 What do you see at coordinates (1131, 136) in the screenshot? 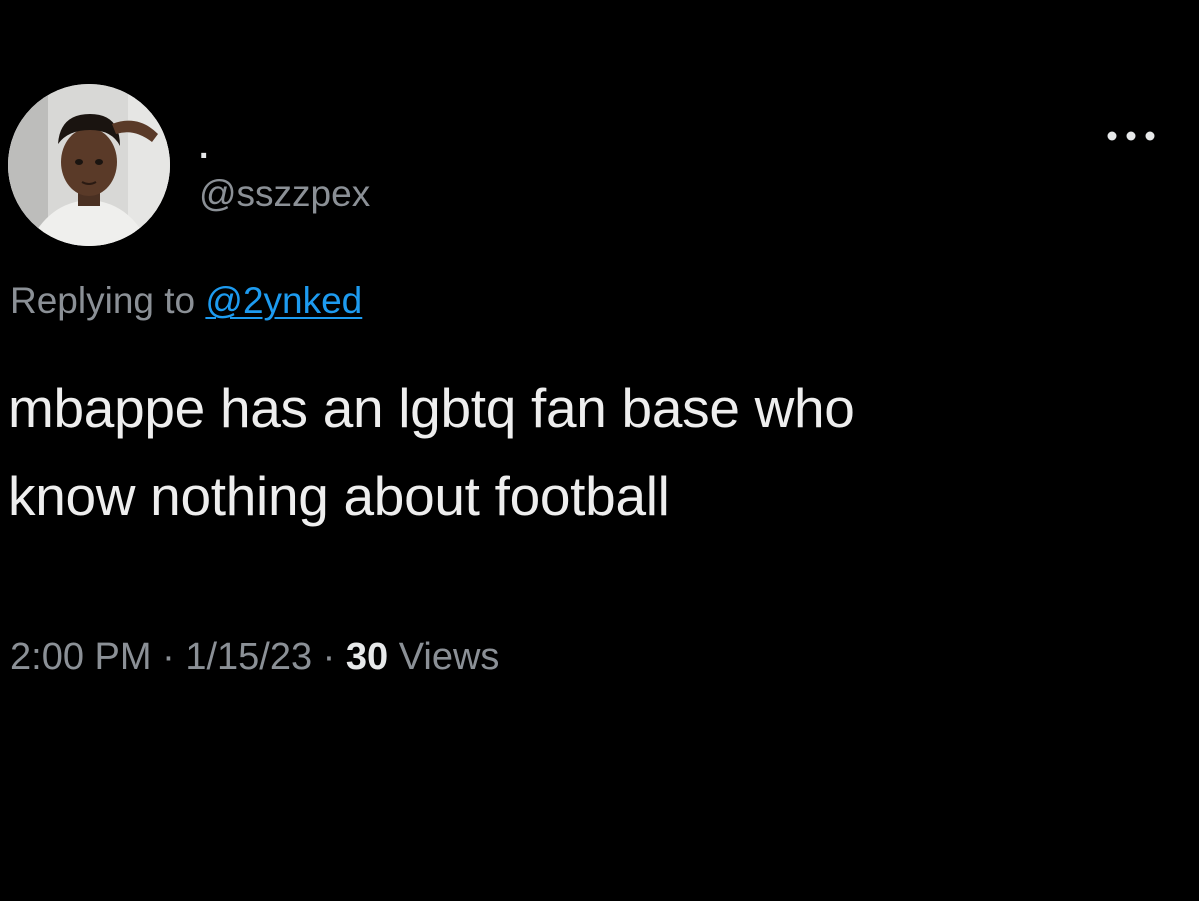
I see `more-options-icon` at bounding box center [1131, 136].